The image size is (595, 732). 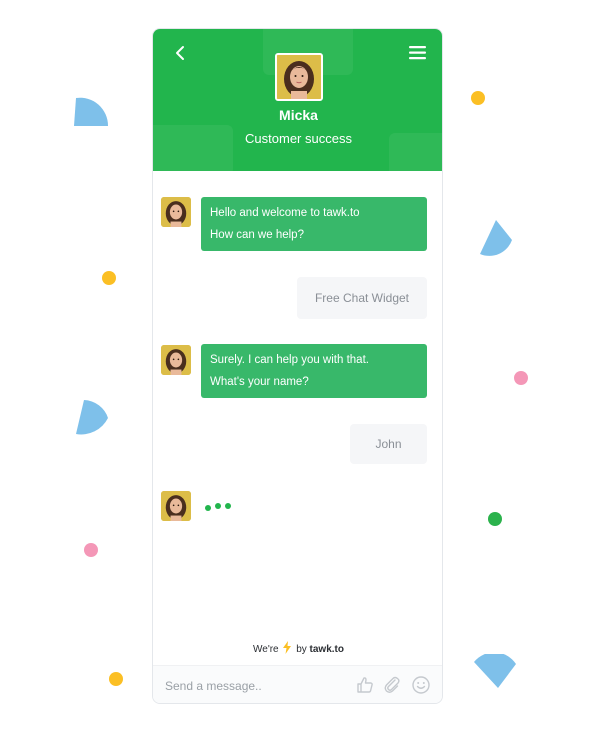 I want to click on typing-indicator, so click(x=220, y=507).